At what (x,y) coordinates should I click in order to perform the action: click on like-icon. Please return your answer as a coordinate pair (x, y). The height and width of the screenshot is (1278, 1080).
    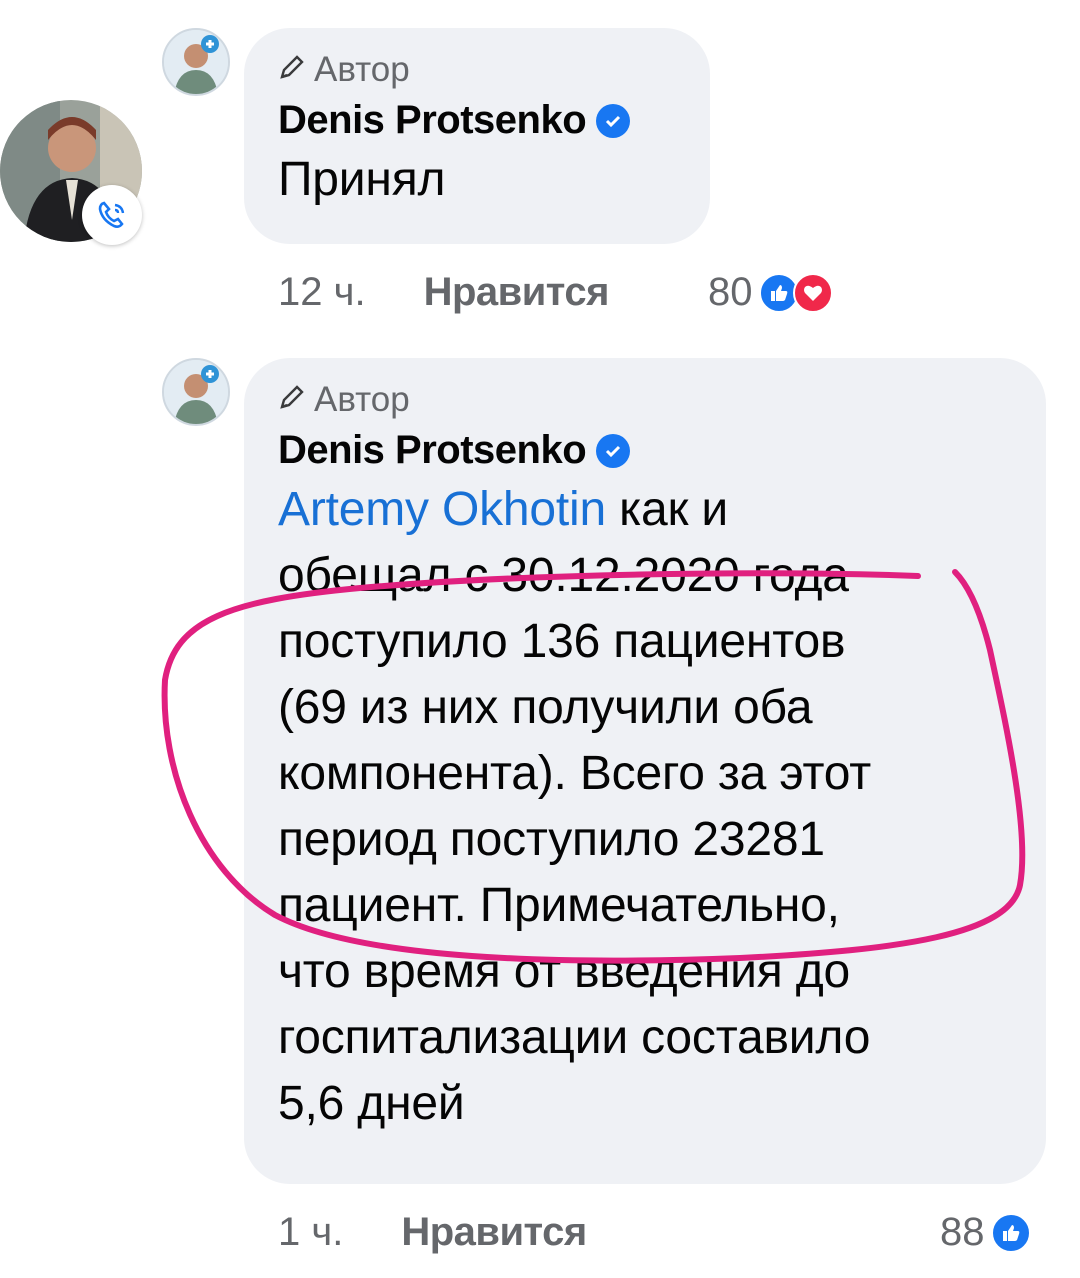
    Looking at the image, I should click on (1010, 1232).